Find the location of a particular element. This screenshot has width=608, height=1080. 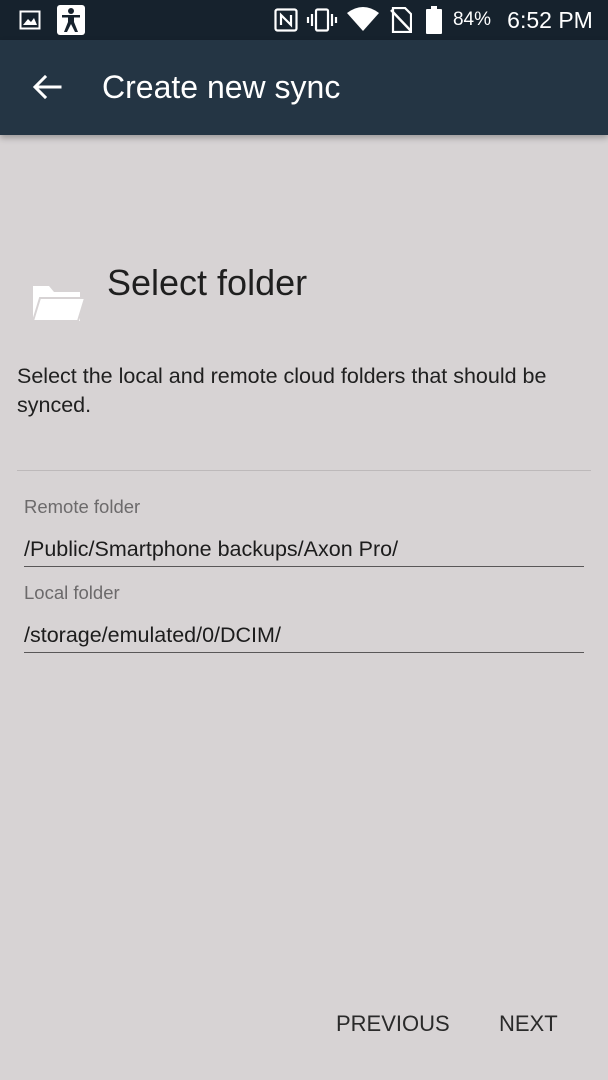

status-bar: 84% 6:52 PM is located at coordinates (304, 20).